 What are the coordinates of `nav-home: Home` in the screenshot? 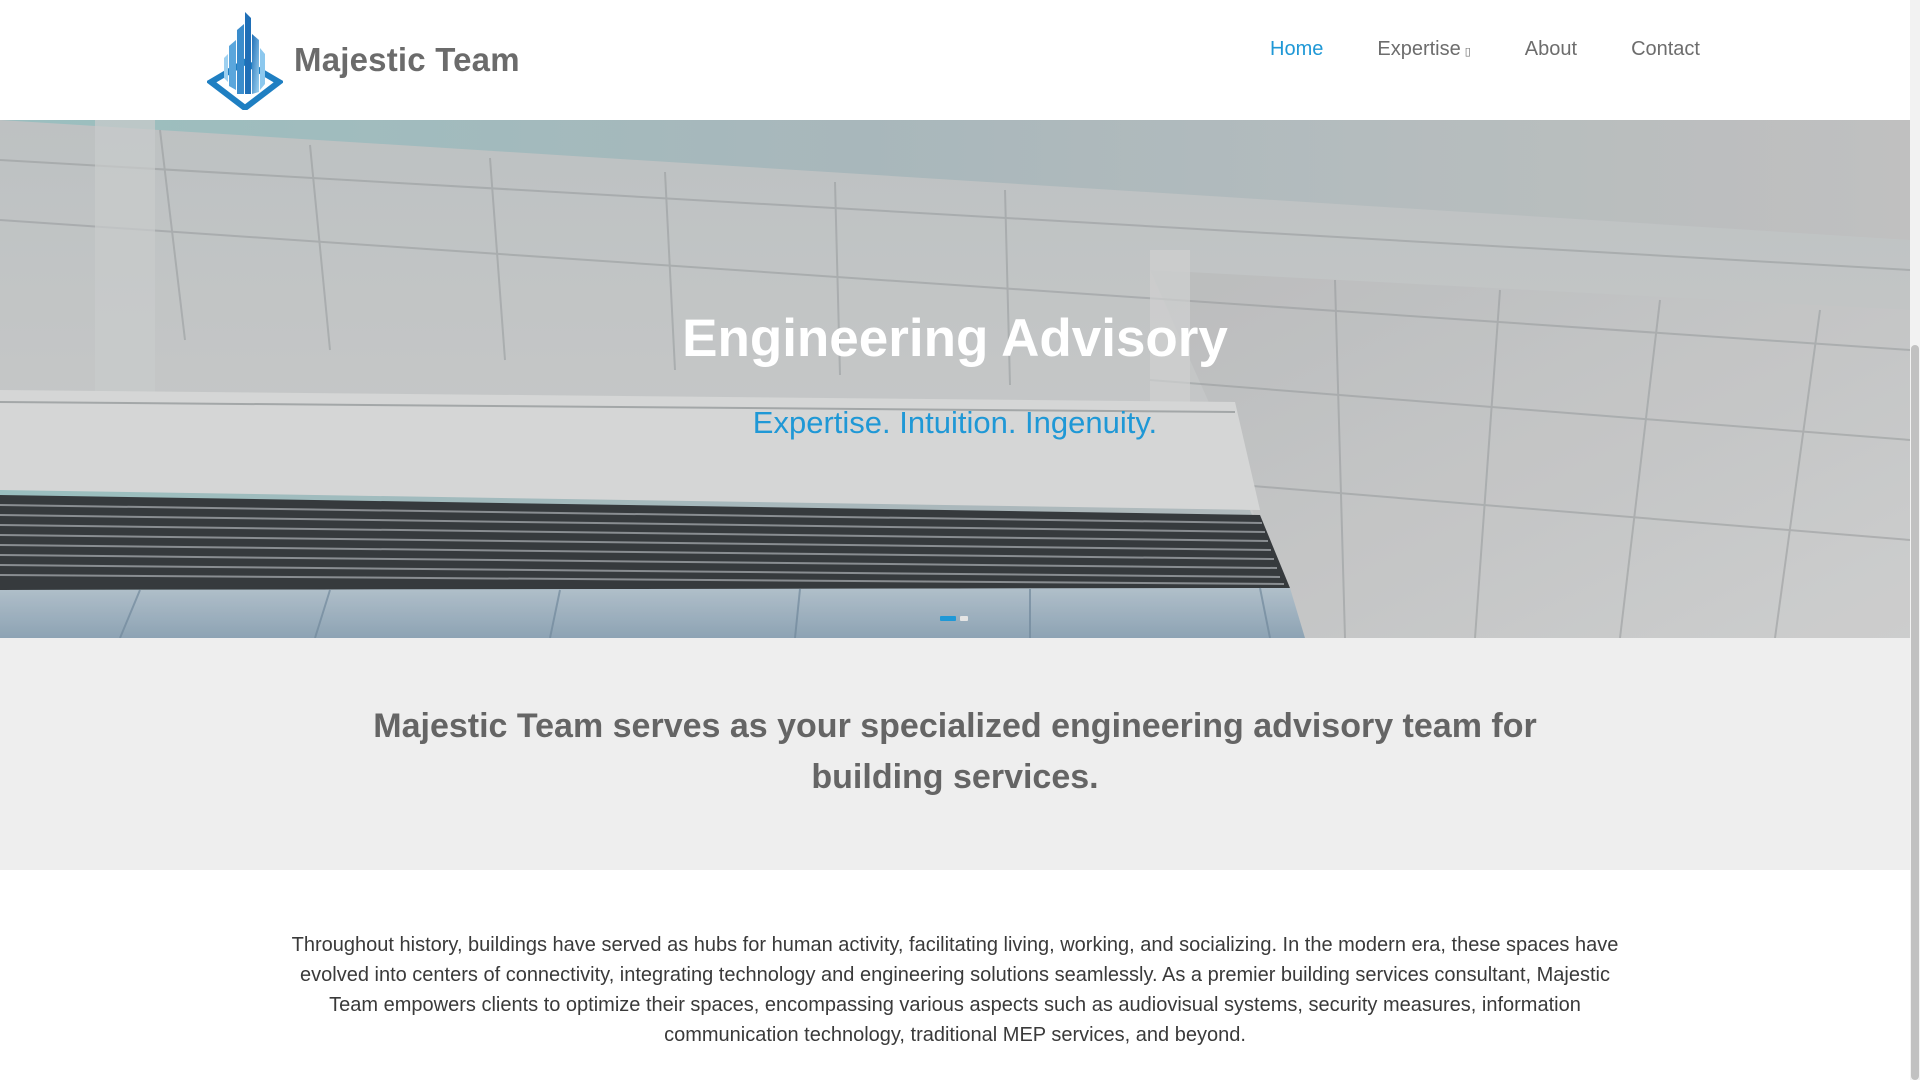 It's located at (1296, 49).